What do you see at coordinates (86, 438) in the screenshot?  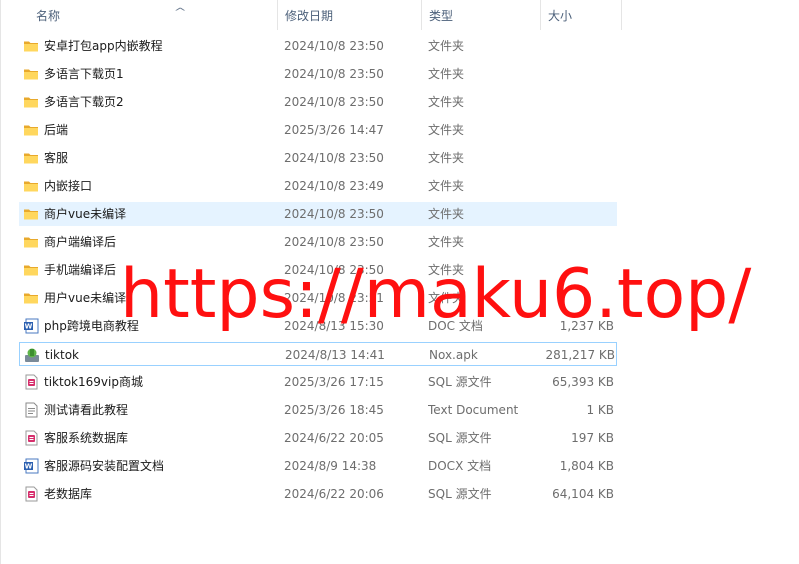 I see `file-name: 客服系统数据库` at bounding box center [86, 438].